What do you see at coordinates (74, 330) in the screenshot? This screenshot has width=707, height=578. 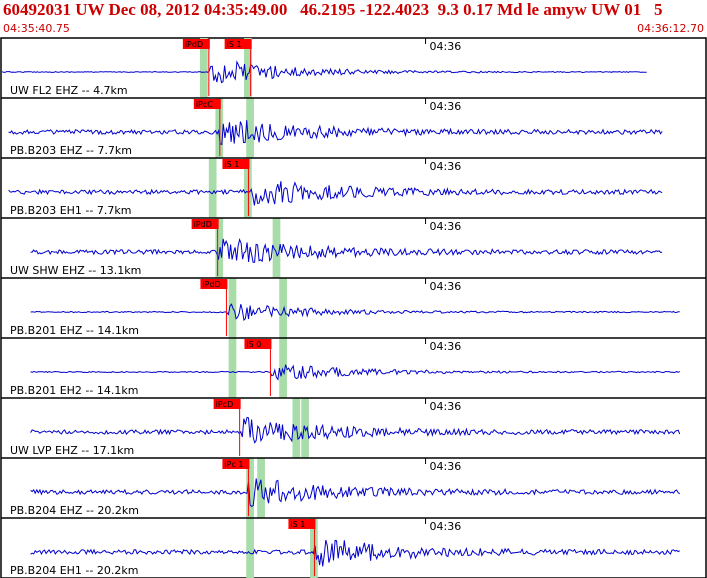 I see `station-label: PB.B201 EHZ -- 14.1km` at bounding box center [74, 330].